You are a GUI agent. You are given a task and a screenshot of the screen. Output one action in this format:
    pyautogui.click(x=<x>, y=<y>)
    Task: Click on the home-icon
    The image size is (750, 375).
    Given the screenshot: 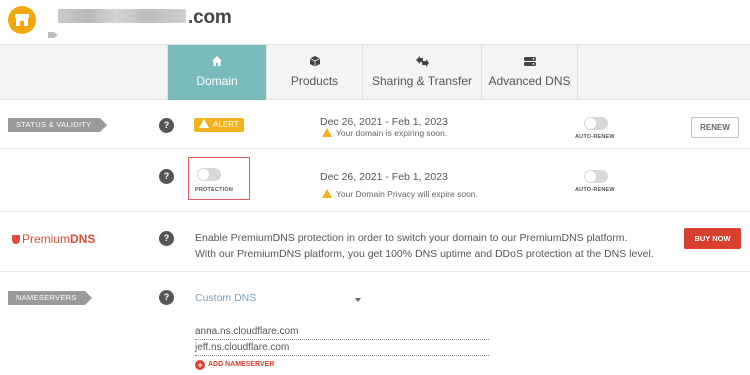 What is the action you would take?
    pyautogui.click(x=217, y=62)
    